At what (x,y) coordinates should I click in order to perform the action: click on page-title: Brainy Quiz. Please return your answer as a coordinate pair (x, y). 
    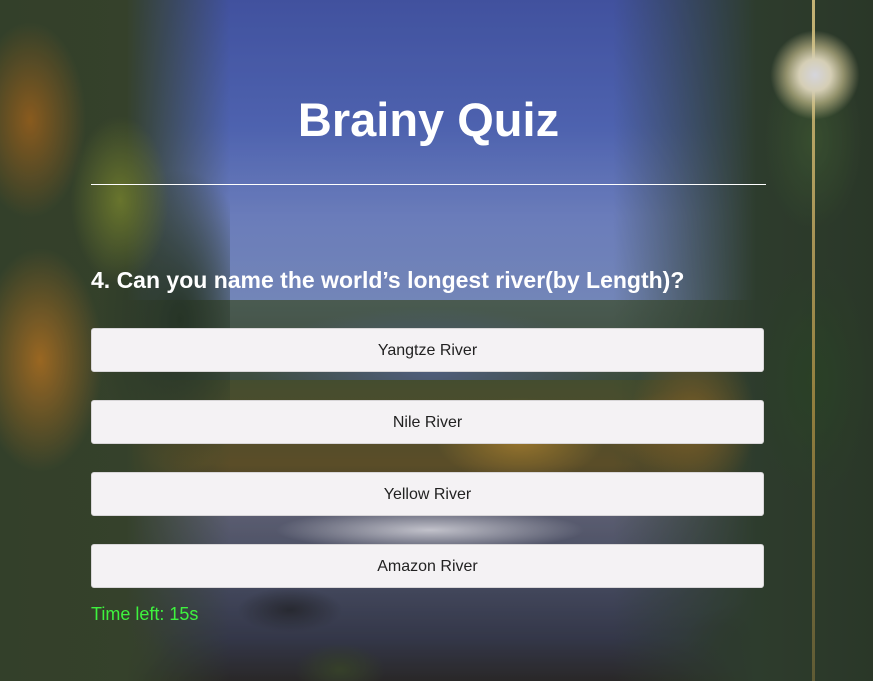
    Looking at the image, I should click on (428, 119).